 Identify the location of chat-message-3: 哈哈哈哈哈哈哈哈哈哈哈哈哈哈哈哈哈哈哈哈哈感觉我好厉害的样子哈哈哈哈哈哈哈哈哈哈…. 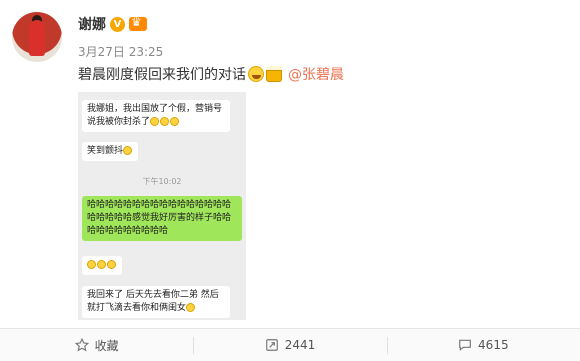
(162, 218).